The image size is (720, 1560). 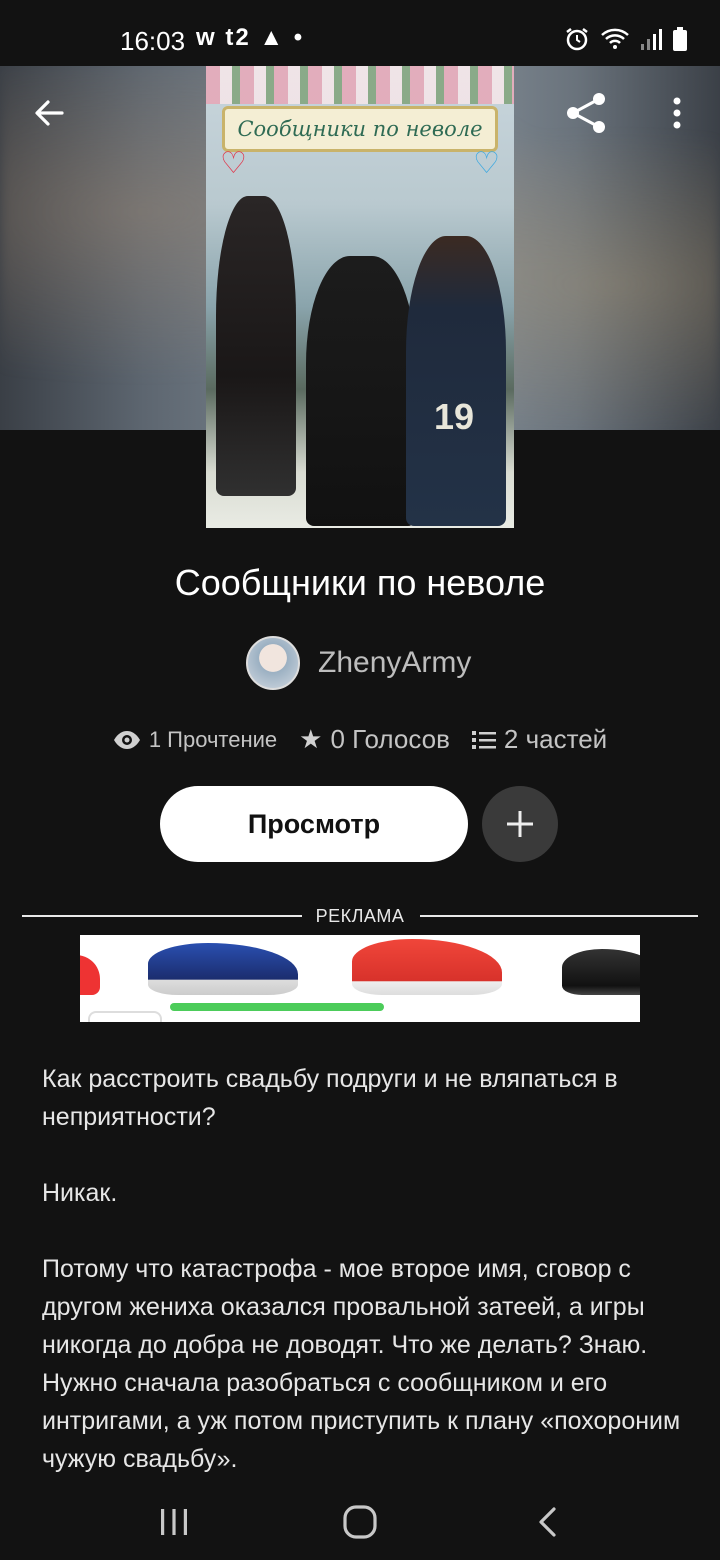 I want to click on system-back-button, so click(x=548, y=1522).